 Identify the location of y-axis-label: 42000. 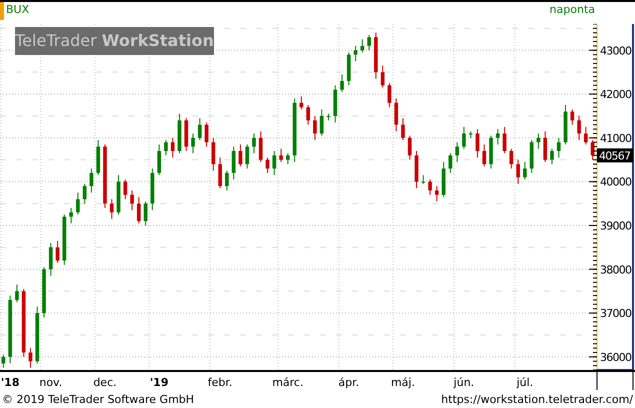
(616, 94).